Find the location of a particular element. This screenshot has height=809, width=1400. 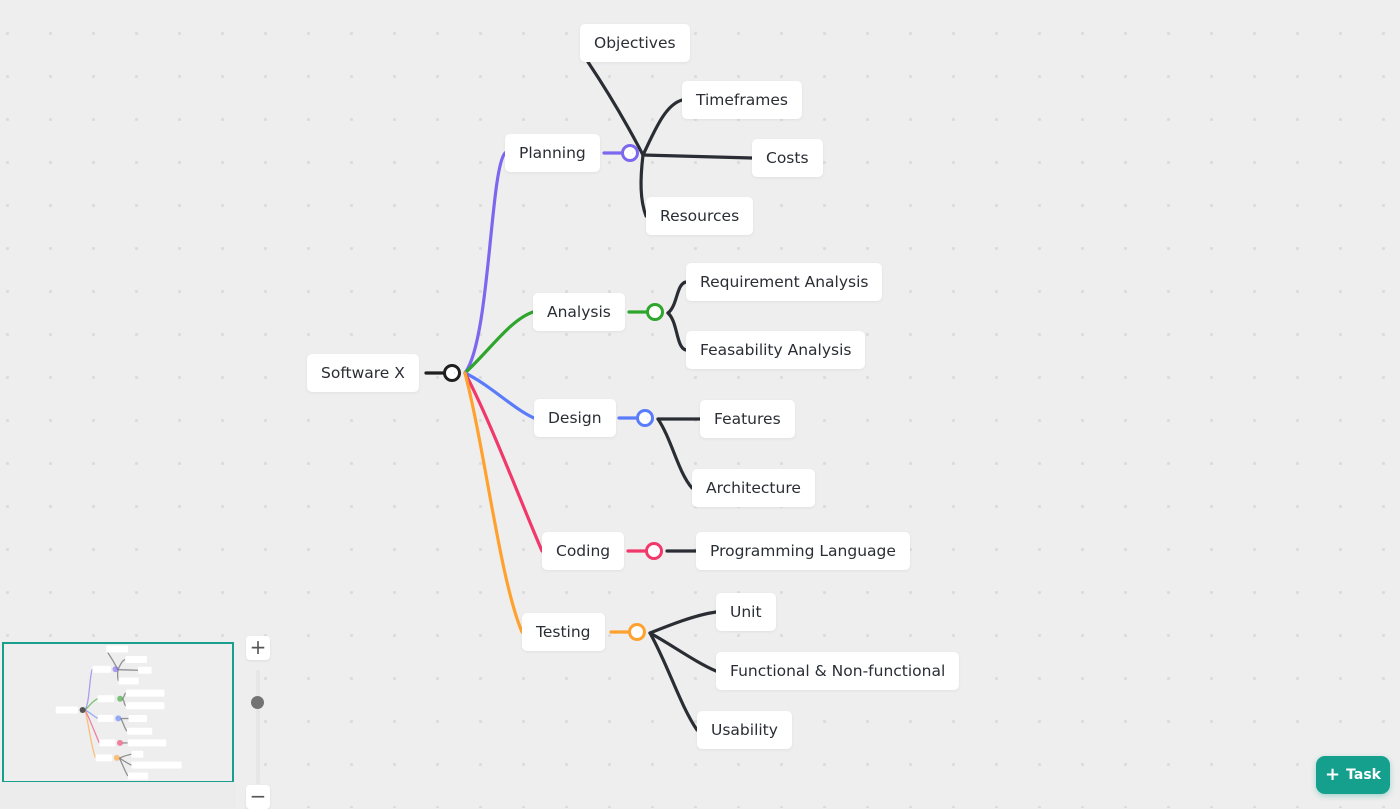

zoom-slider-track is located at coordinates (258, 727).